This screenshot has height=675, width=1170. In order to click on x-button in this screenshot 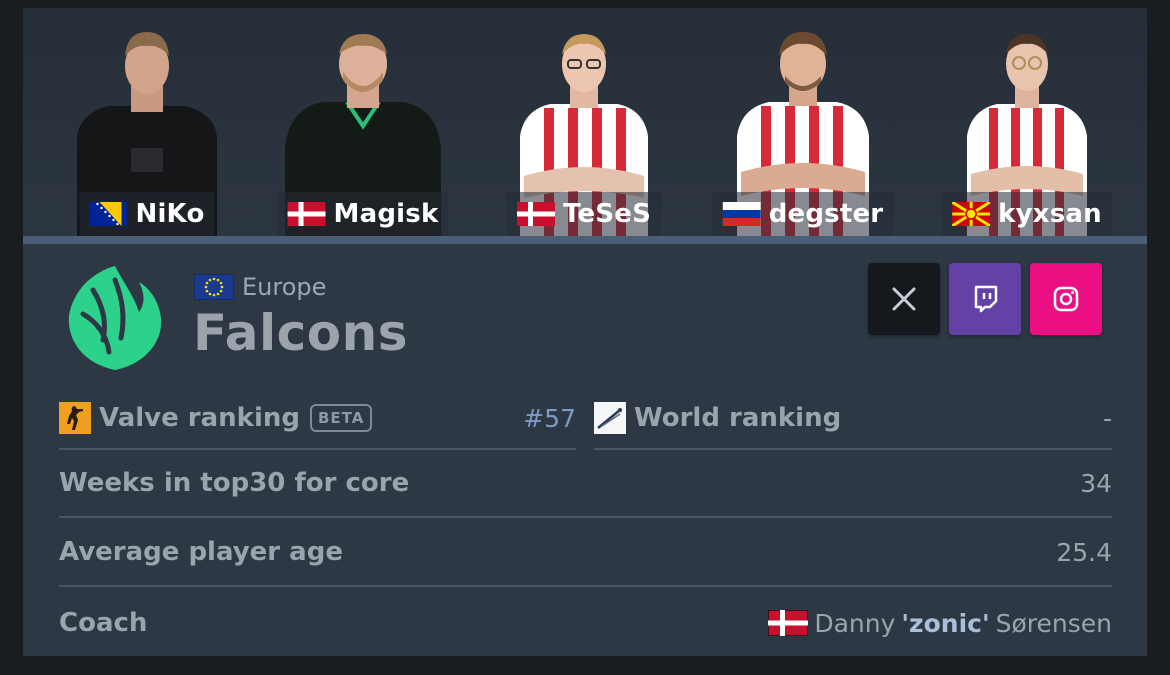, I will do `click(904, 299)`.